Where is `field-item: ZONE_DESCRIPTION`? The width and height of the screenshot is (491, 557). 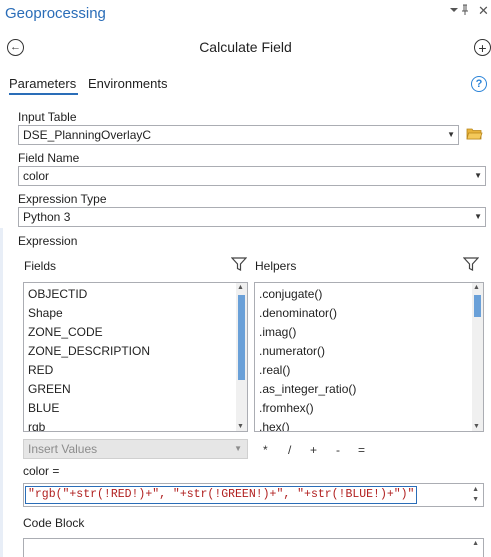
field-item: ZONE_DESCRIPTION is located at coordinates (89, 351).